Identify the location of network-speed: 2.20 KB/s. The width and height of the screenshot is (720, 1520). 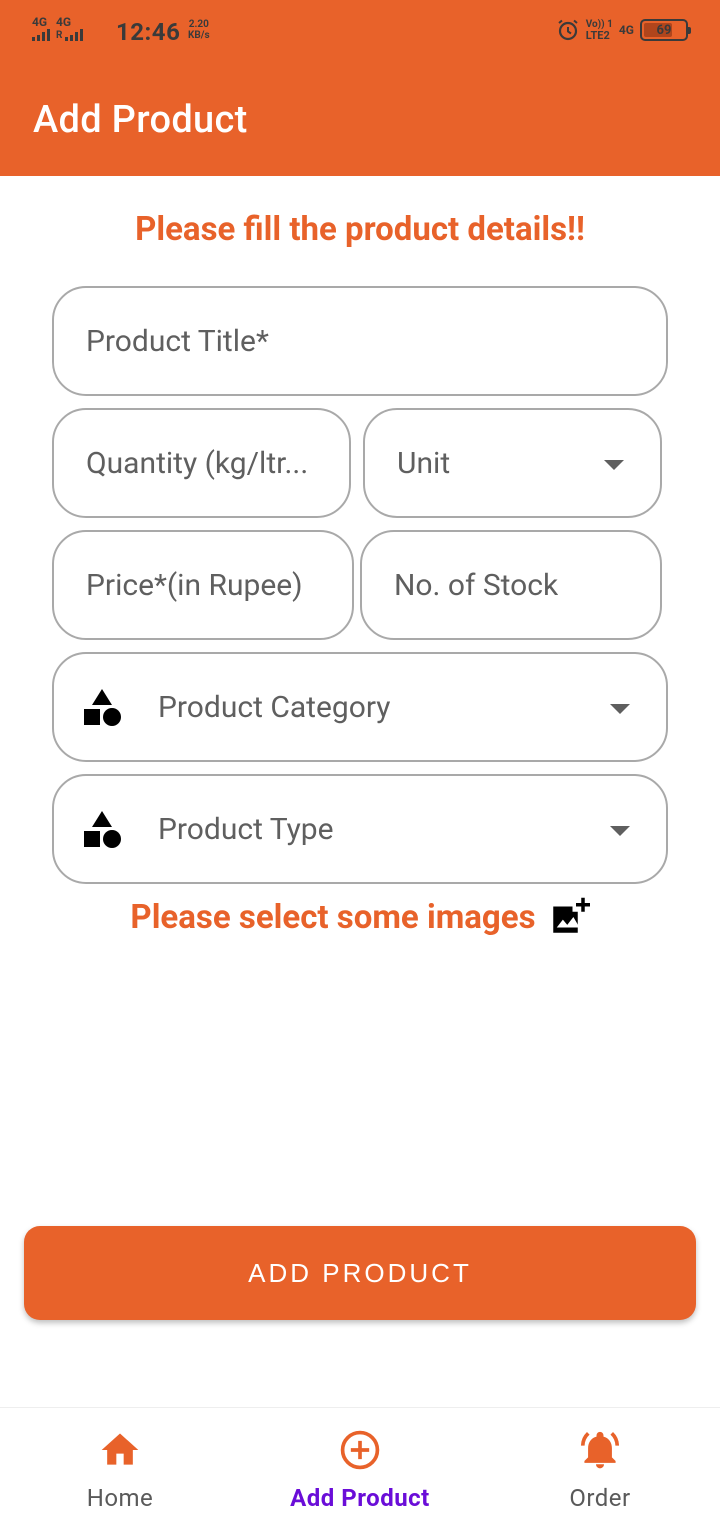
(199, 30).